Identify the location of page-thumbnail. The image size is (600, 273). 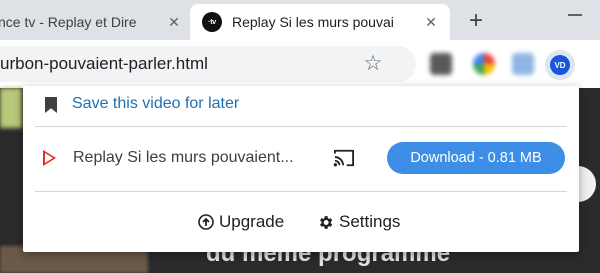
(11, 108).